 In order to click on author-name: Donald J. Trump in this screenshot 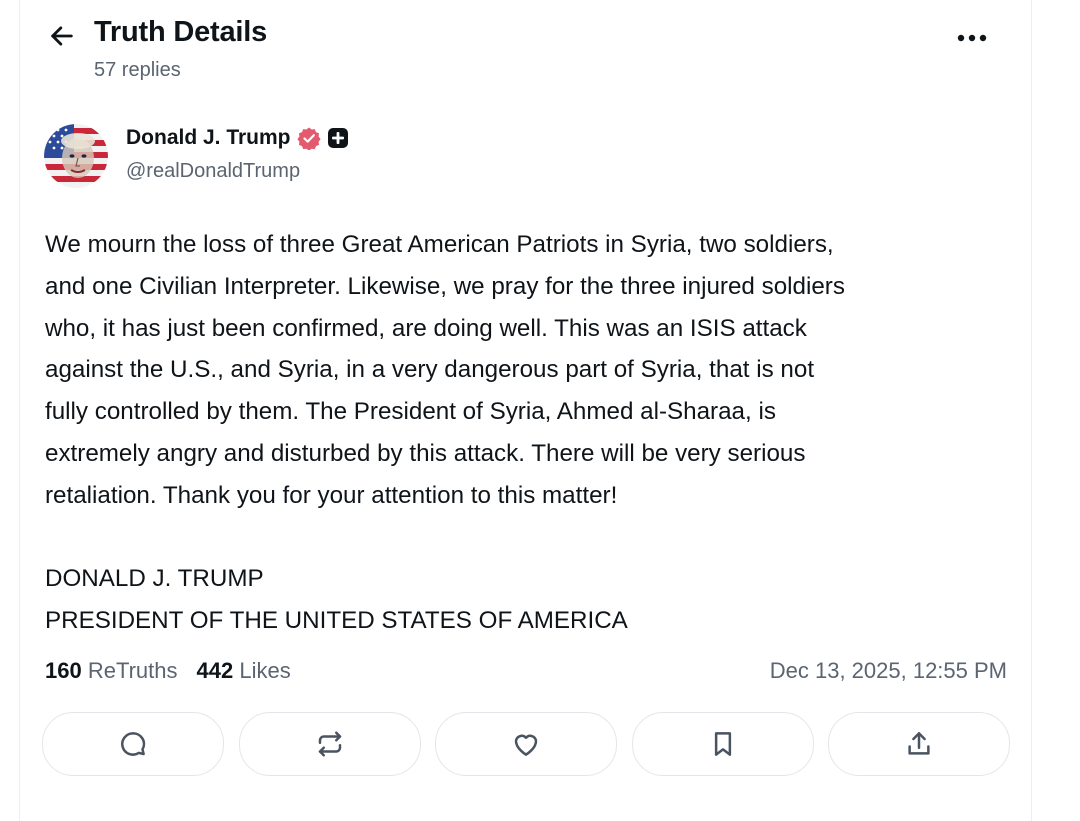, I will do `click(208, 138)`.